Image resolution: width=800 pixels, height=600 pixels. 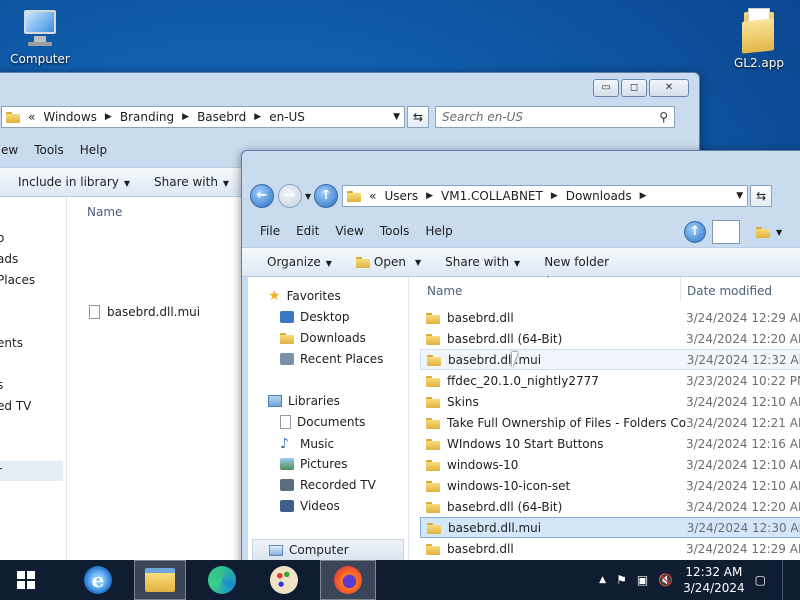 What do you see at coordinates (1, 385) in the screenshot?
I see `nav-item: s` at bounding box center [1, 385].